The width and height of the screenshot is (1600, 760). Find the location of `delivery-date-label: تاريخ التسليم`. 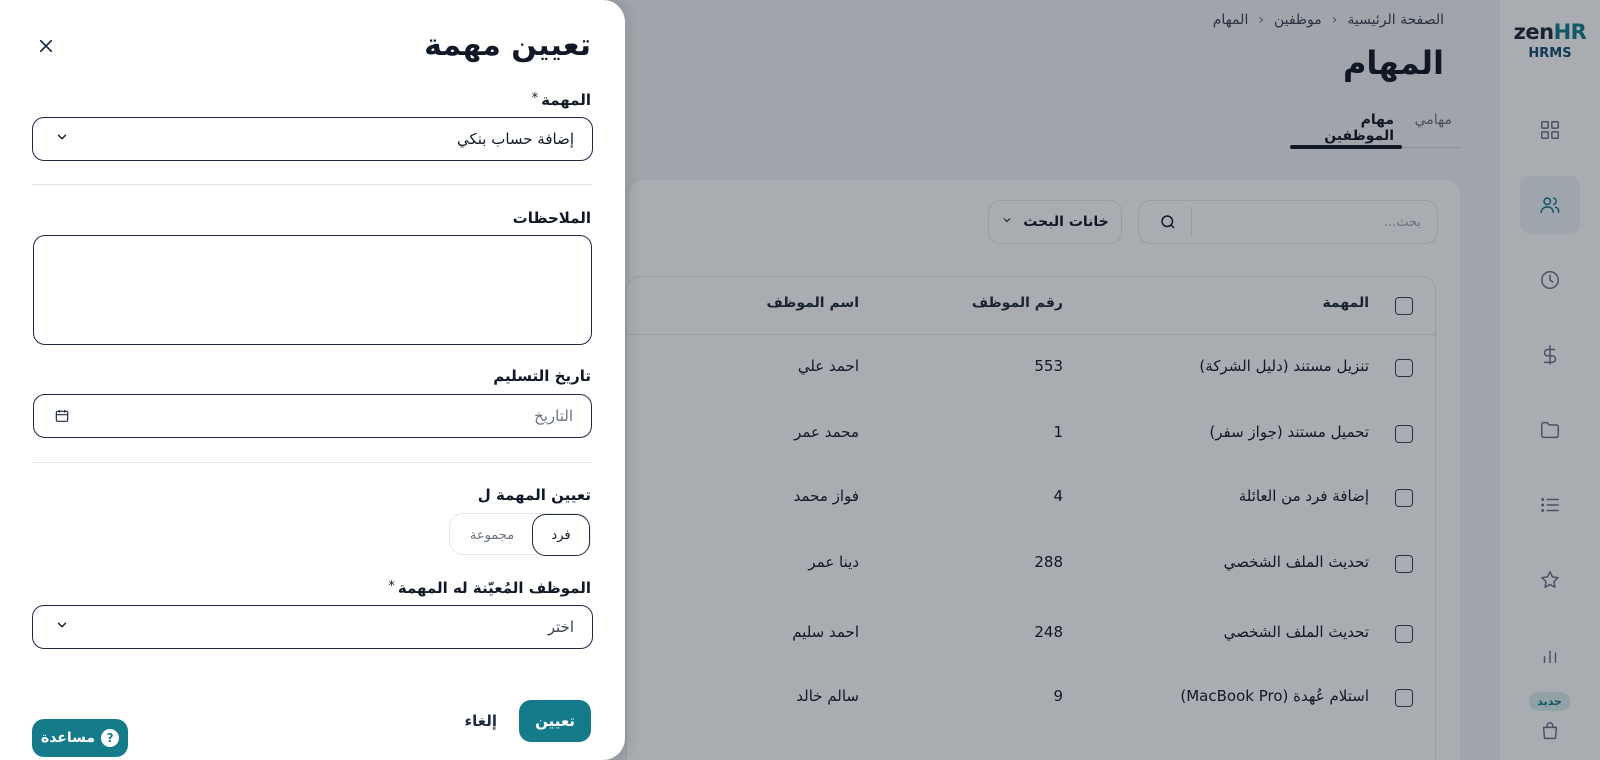

delivery-date-label: تاريخ التسليم is located at coordinates (542, 376).